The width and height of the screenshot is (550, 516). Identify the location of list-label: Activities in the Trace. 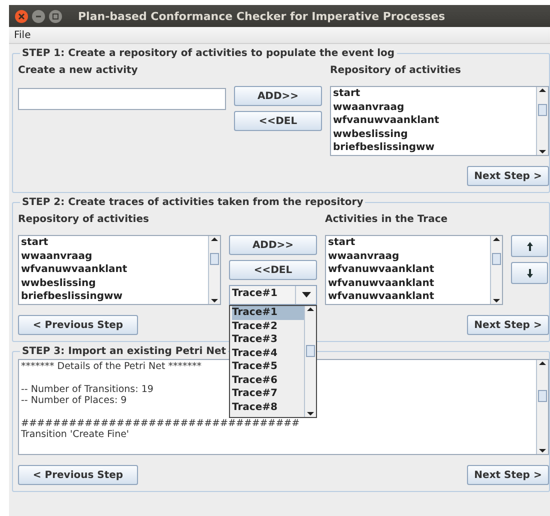
(387, 220).